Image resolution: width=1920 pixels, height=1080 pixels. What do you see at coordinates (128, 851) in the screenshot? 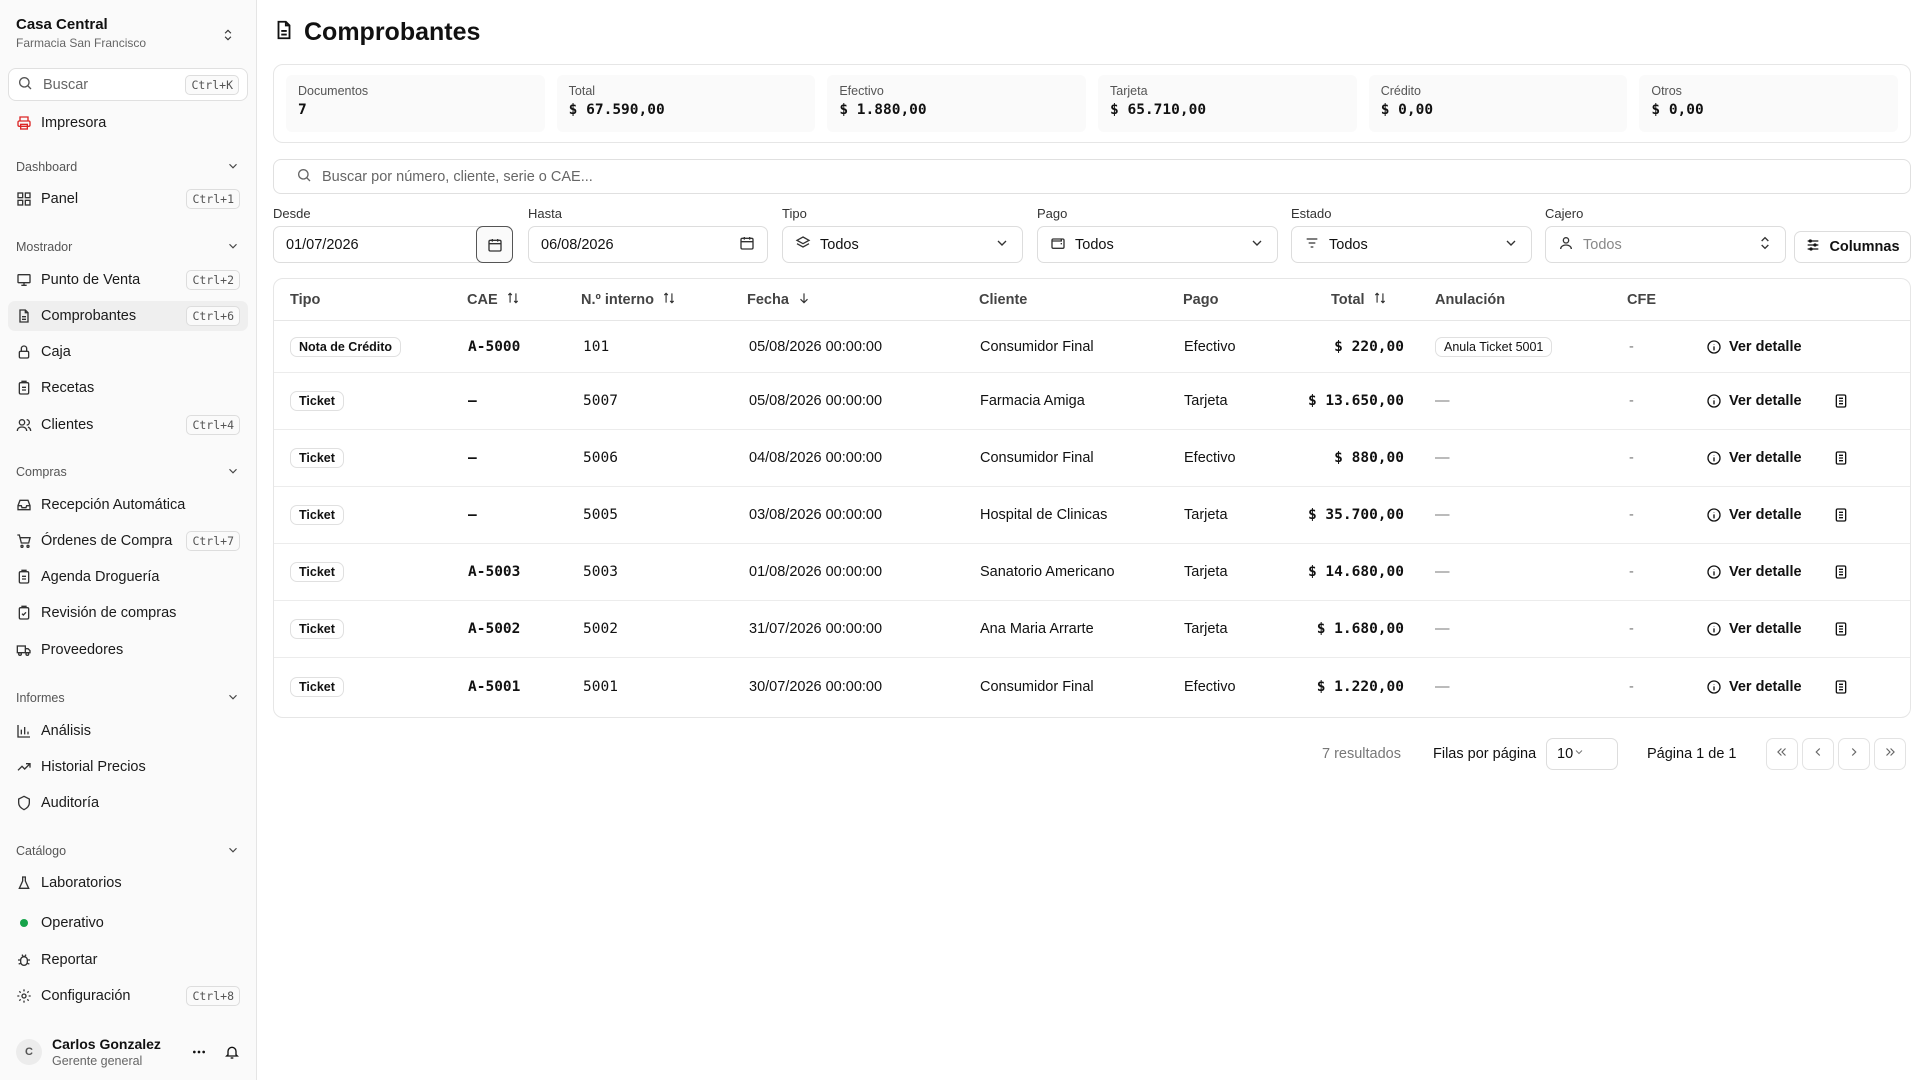
I see `section-catalogo: Catálogo` at bounding box center [128, 851].